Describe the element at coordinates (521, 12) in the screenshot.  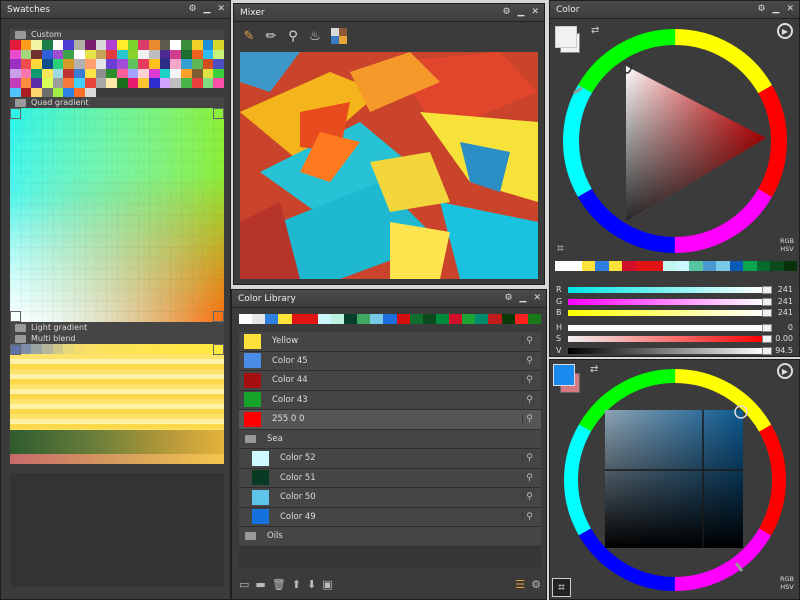
I see `minimize-icon: ▁` at that location.